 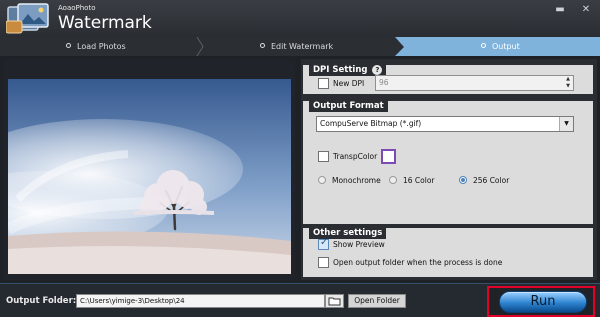 I want to click on output-format-title: Output Format, so click(x=348, y=106).